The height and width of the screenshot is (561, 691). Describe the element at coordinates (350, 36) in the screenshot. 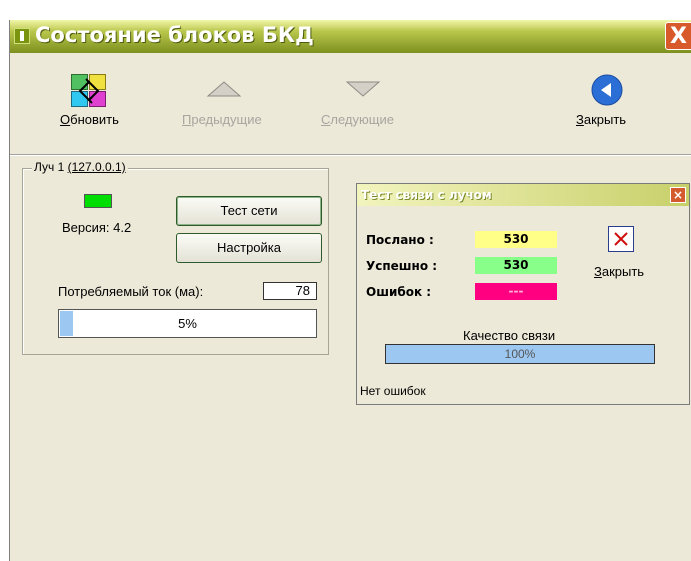

I see `title-bar: Состояние блоков БКД X` at that location.